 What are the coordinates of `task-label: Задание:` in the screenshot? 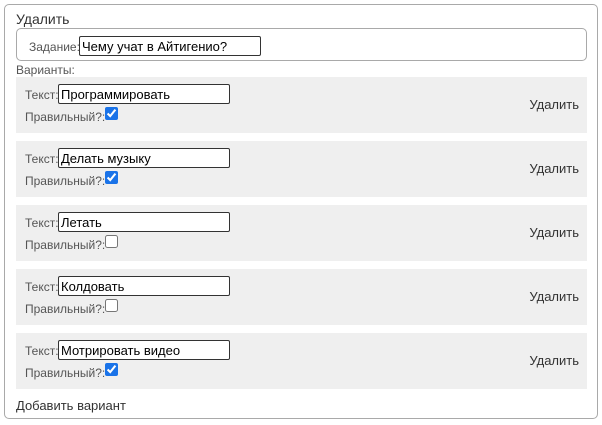 It's located at (54, 47).